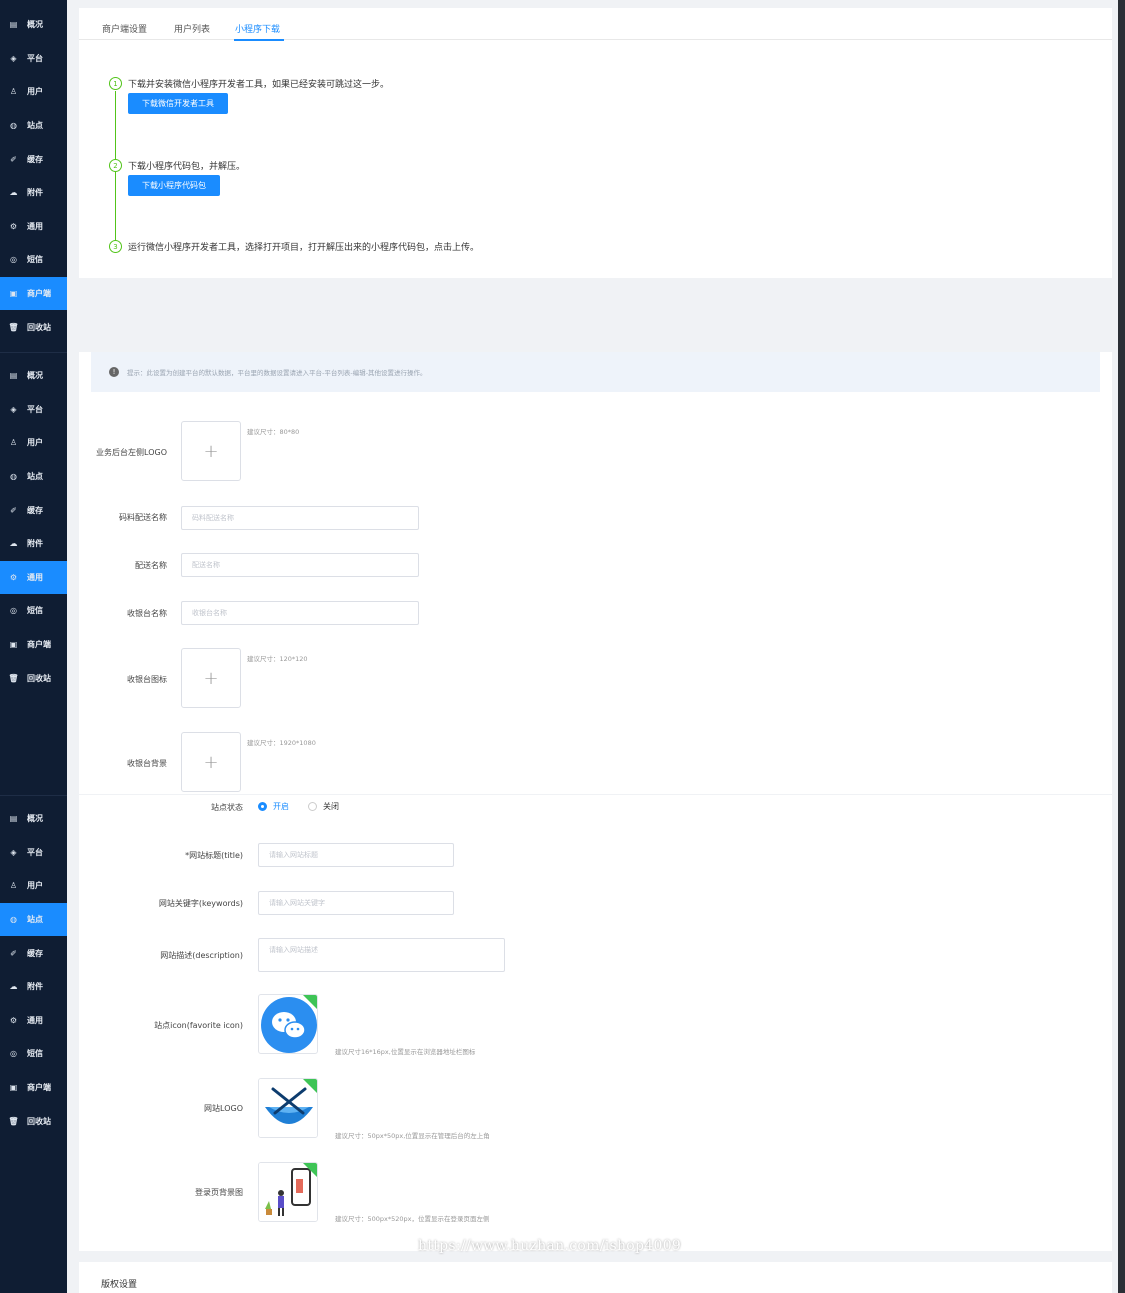  Describe the element at coordinates (257, 28) in the screenshot. I see `tab-miniprogram-download: 小程序下载` at that location.